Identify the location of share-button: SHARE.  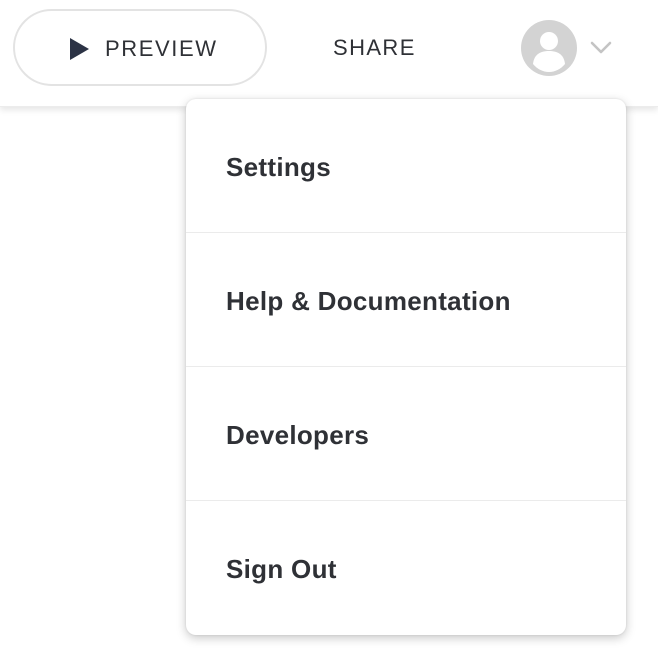
(374, 48).